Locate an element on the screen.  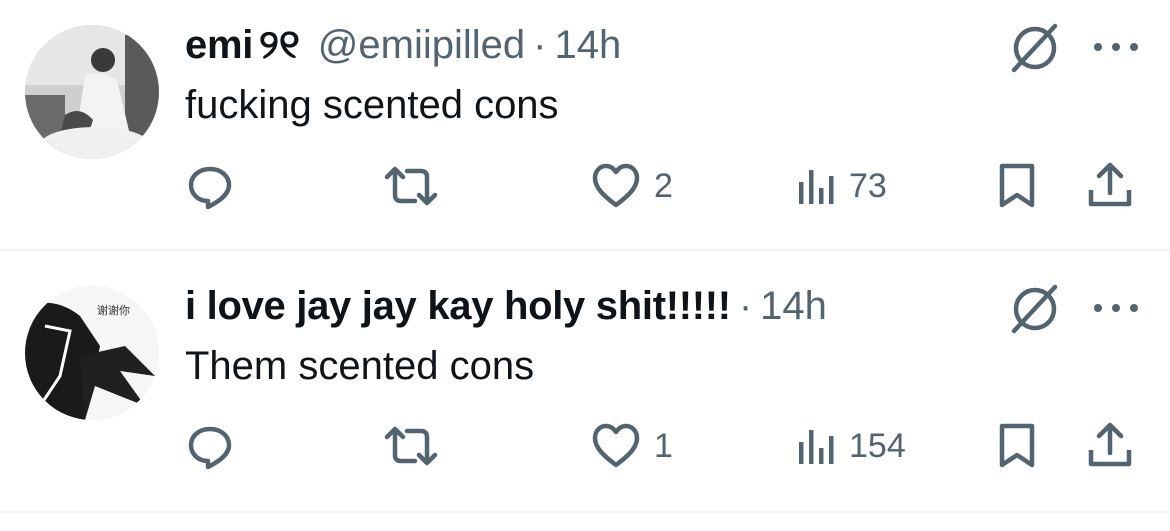
display-name: i love jay jay kay holy shit!!!!! is located at coordinates (458, 306).